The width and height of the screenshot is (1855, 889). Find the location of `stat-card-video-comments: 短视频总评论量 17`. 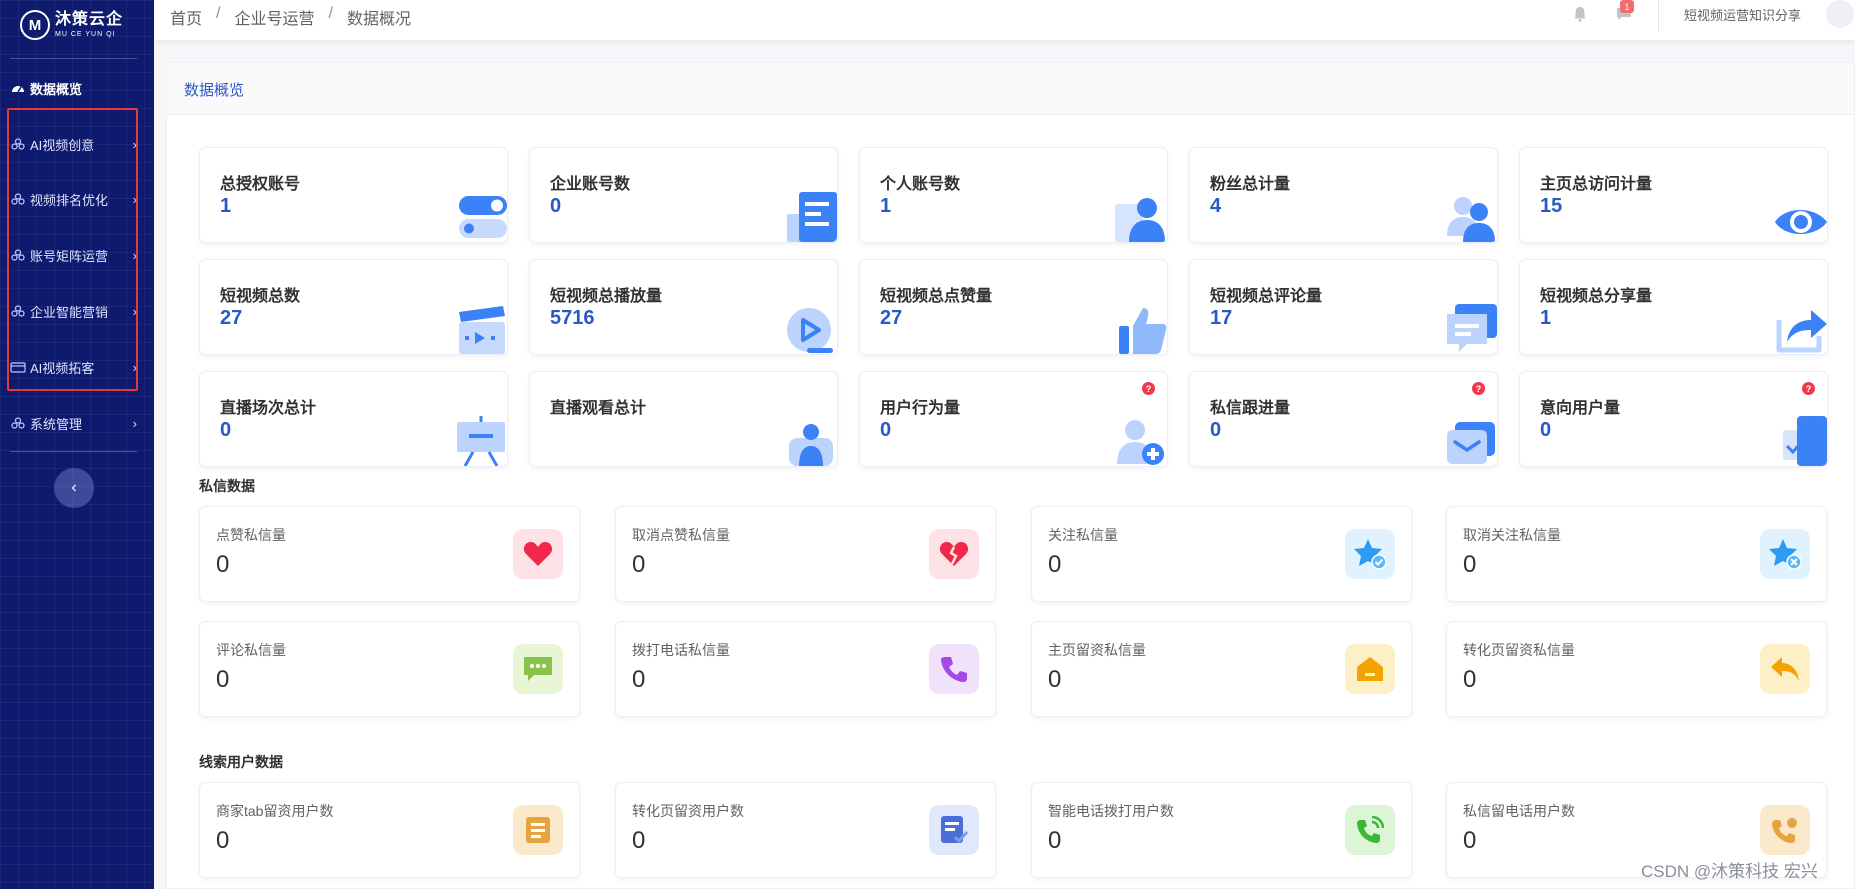

stat-card-video-comments: 短视频总评论量 17 is located at coordinates (1343, 307).